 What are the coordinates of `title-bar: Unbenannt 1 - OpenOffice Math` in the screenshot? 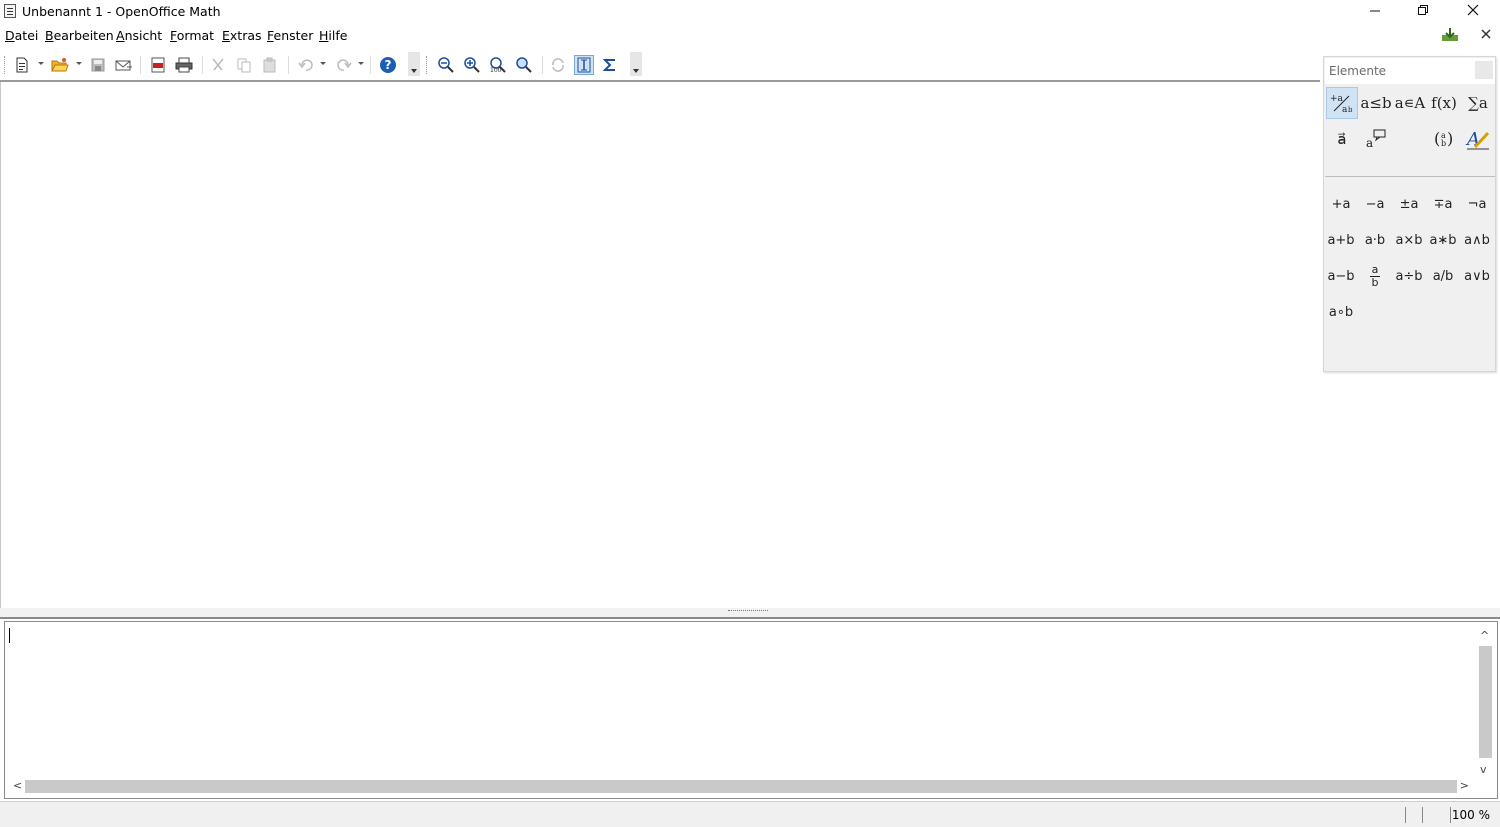 It's located at (750, 12).